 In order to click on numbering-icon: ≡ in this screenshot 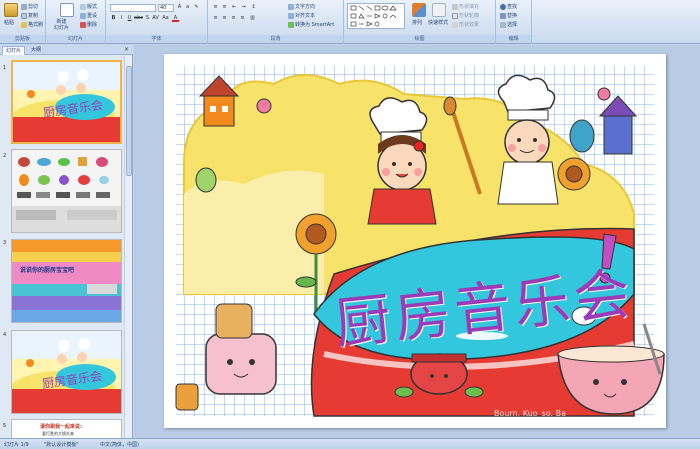, I will do `click(224, 7)`.